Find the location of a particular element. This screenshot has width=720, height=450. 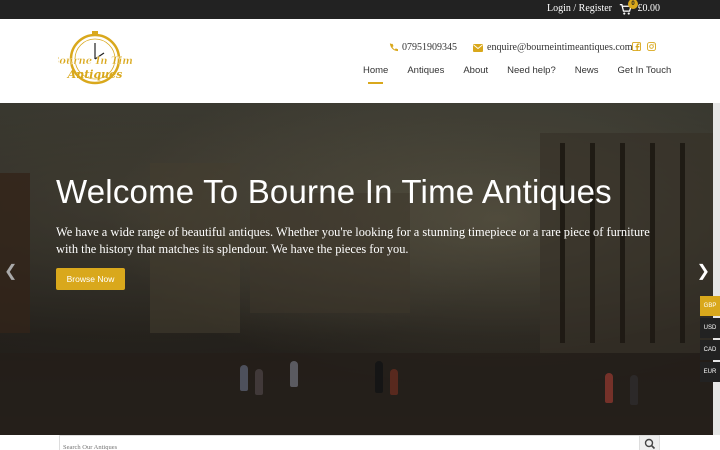

browse-now-button: Browse Now is located at coordinates (90, 279).